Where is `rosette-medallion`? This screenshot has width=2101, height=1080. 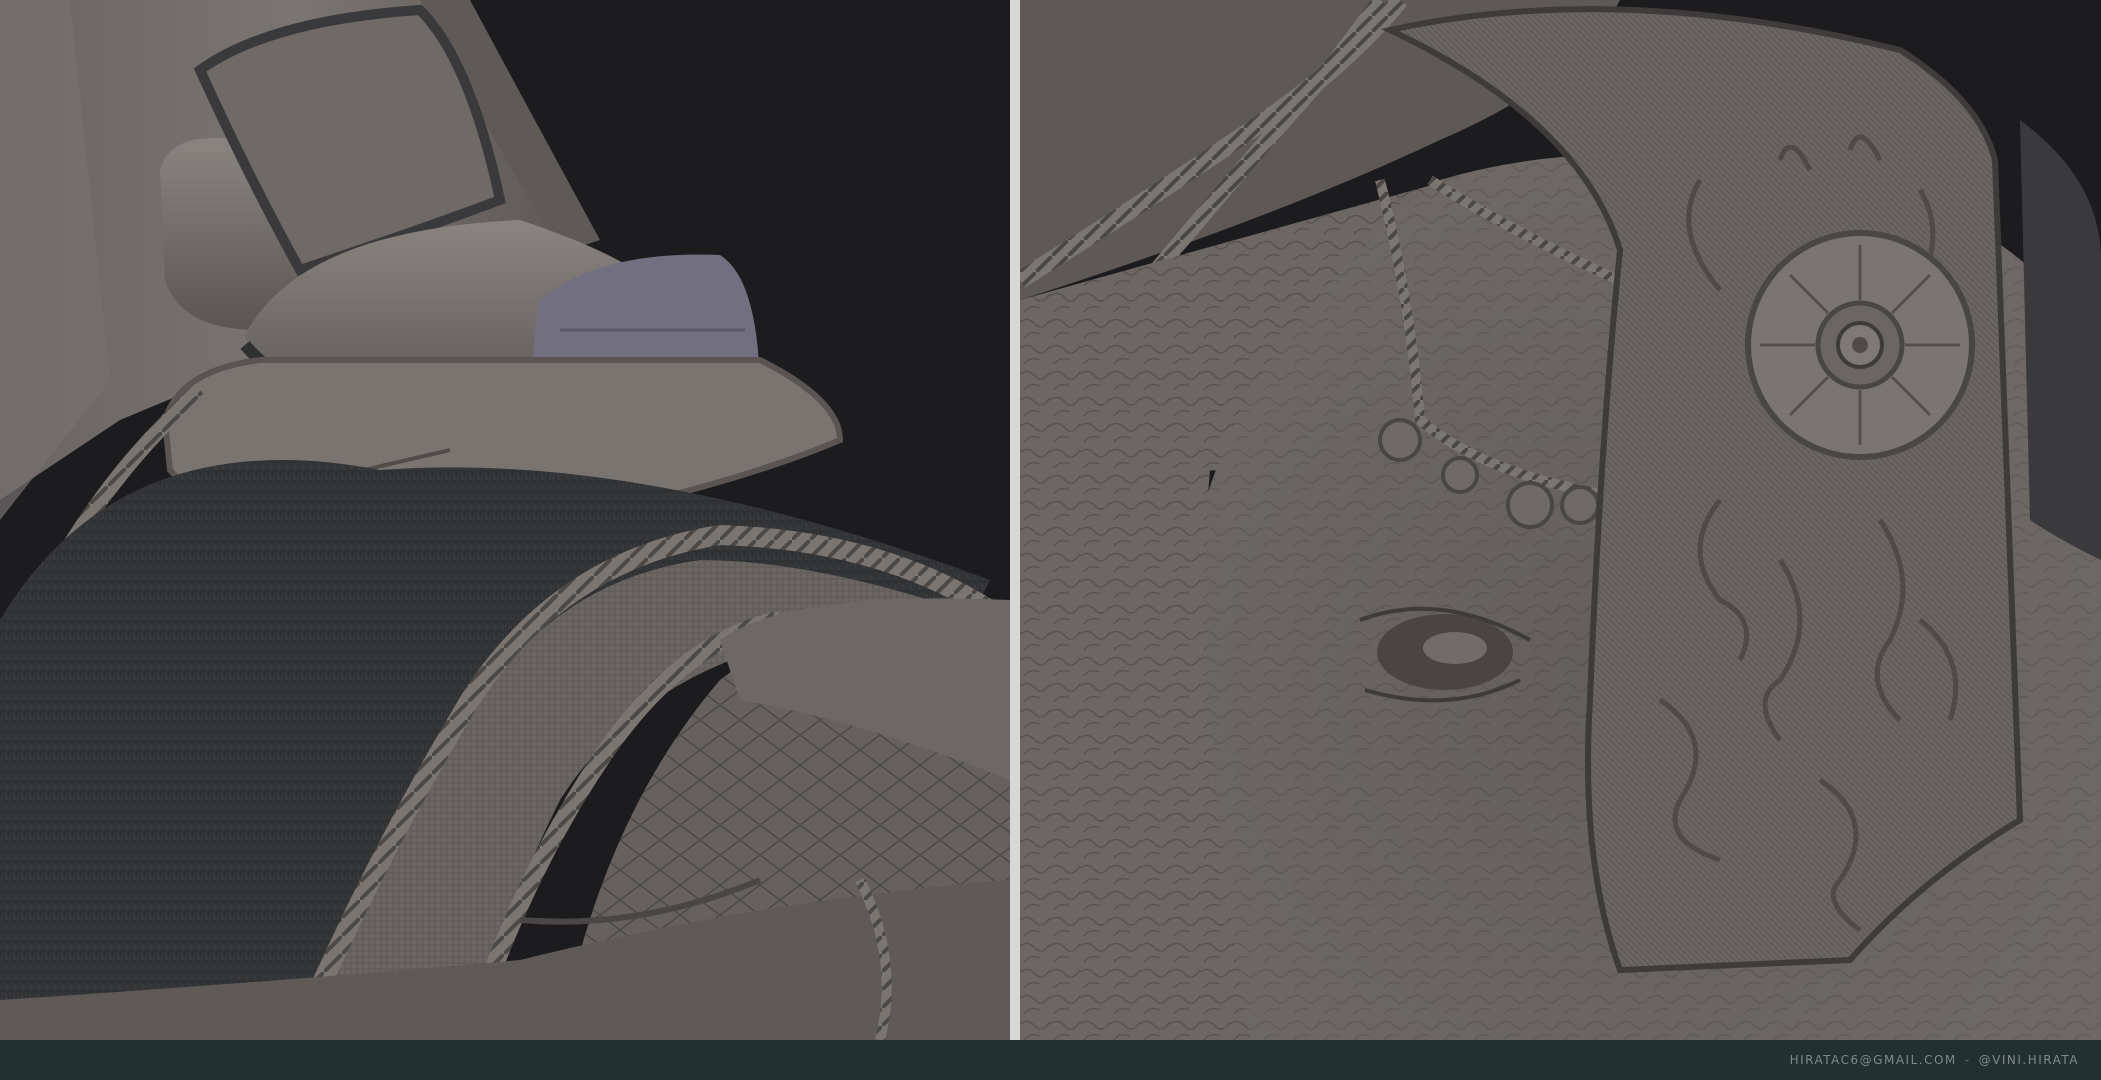
rosette-medallion is located at coordinates (1860, 345).